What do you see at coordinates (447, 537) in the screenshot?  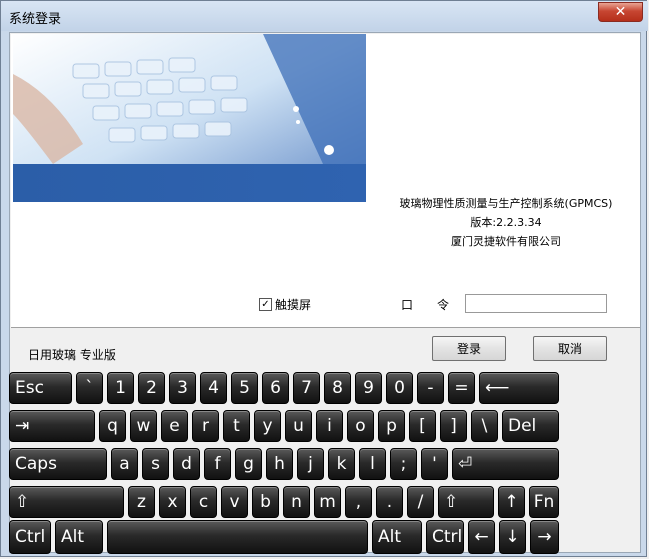 I see `key-label: Ctrl` at bounding box center [447, 537].